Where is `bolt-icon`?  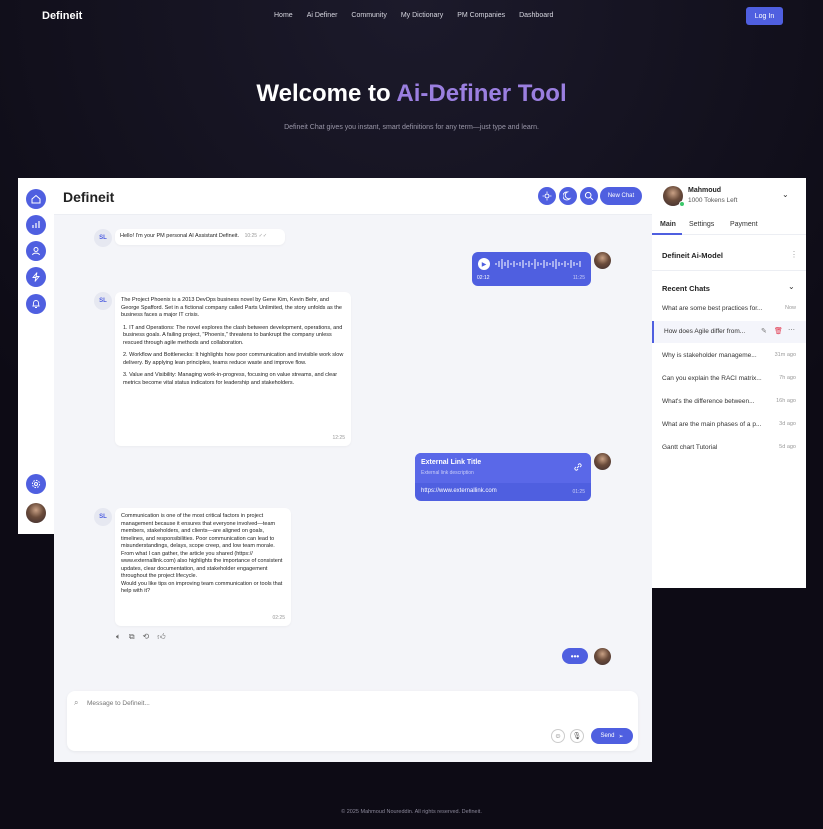 bolt-icon is located at coordinates (36, 277).